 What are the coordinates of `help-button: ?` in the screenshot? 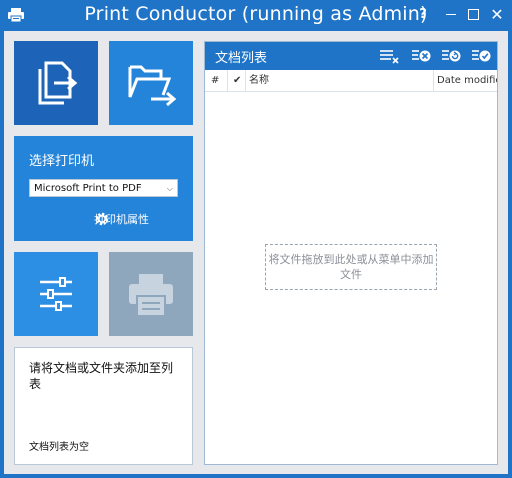 It's located at (423, 15).